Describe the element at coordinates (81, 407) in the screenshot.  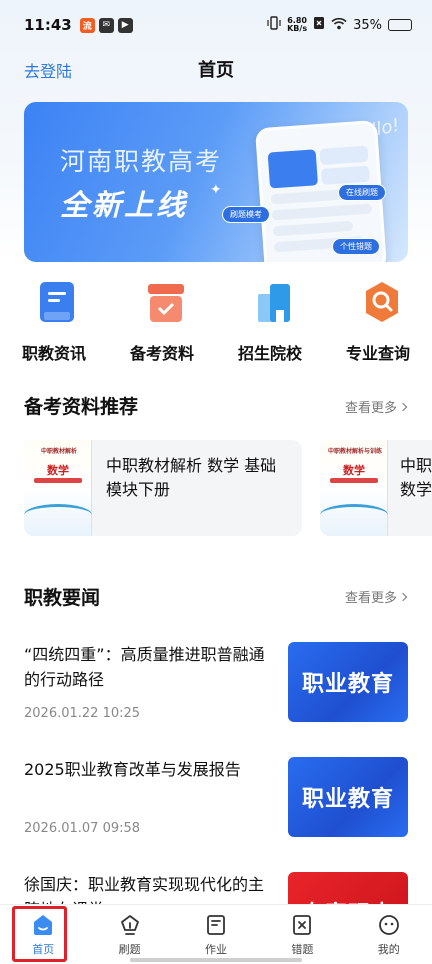
I see `materials-section-title: 备考资料推荐` at that location.